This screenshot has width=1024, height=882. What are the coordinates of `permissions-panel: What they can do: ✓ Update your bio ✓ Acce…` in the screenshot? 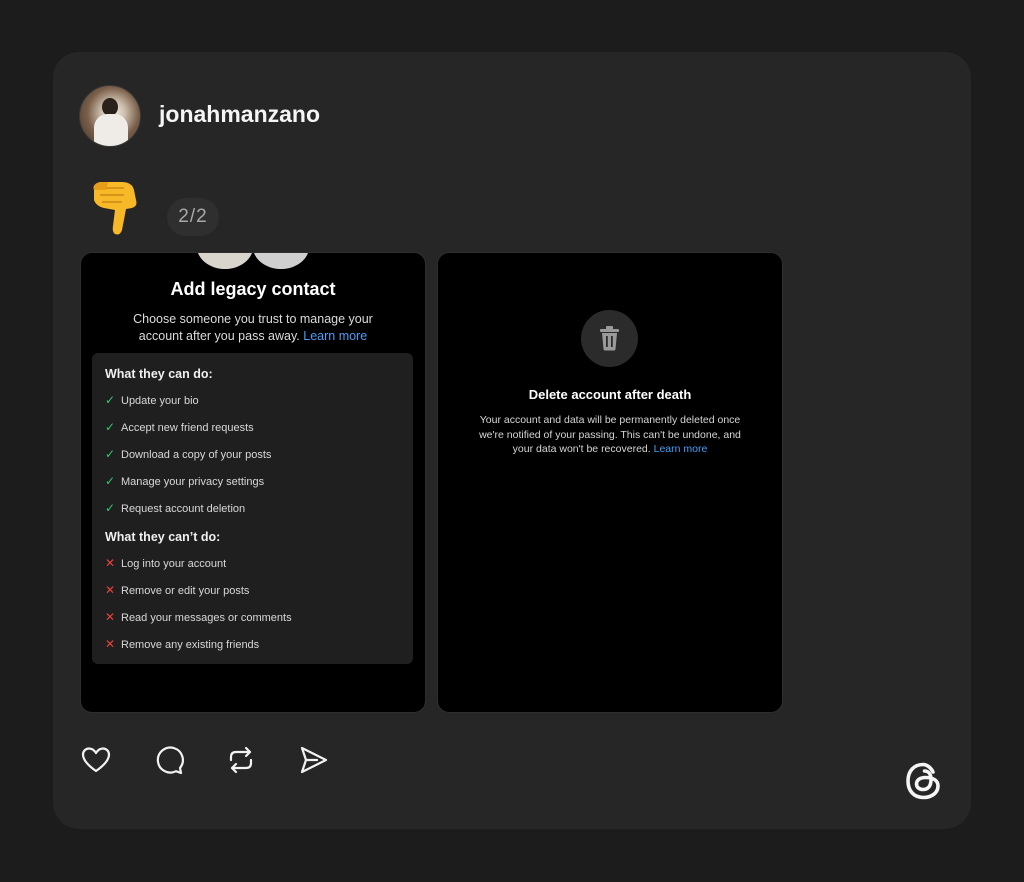 It's located at (252, 508).